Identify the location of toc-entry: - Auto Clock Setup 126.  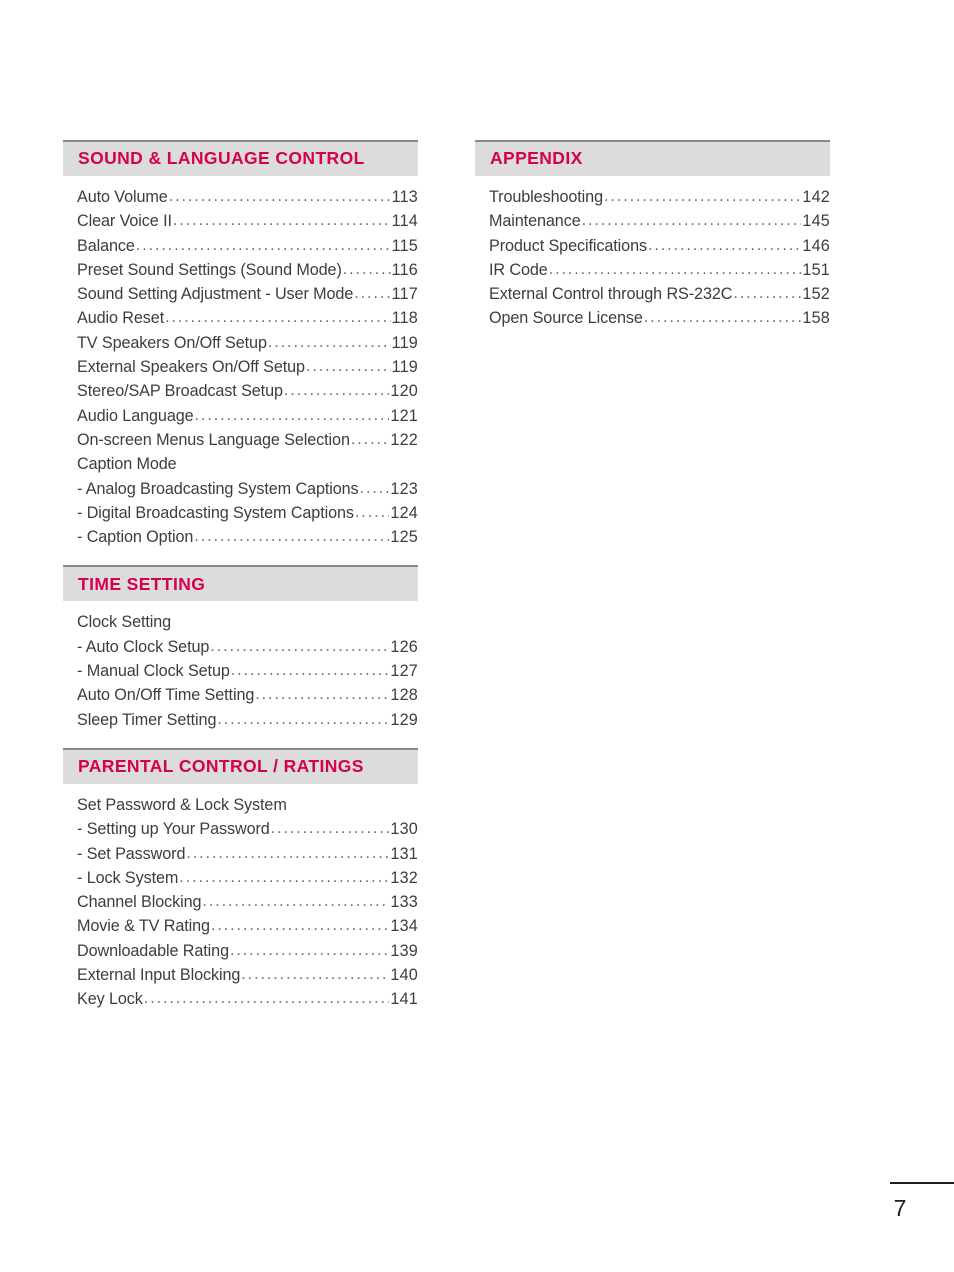
(247, 647).